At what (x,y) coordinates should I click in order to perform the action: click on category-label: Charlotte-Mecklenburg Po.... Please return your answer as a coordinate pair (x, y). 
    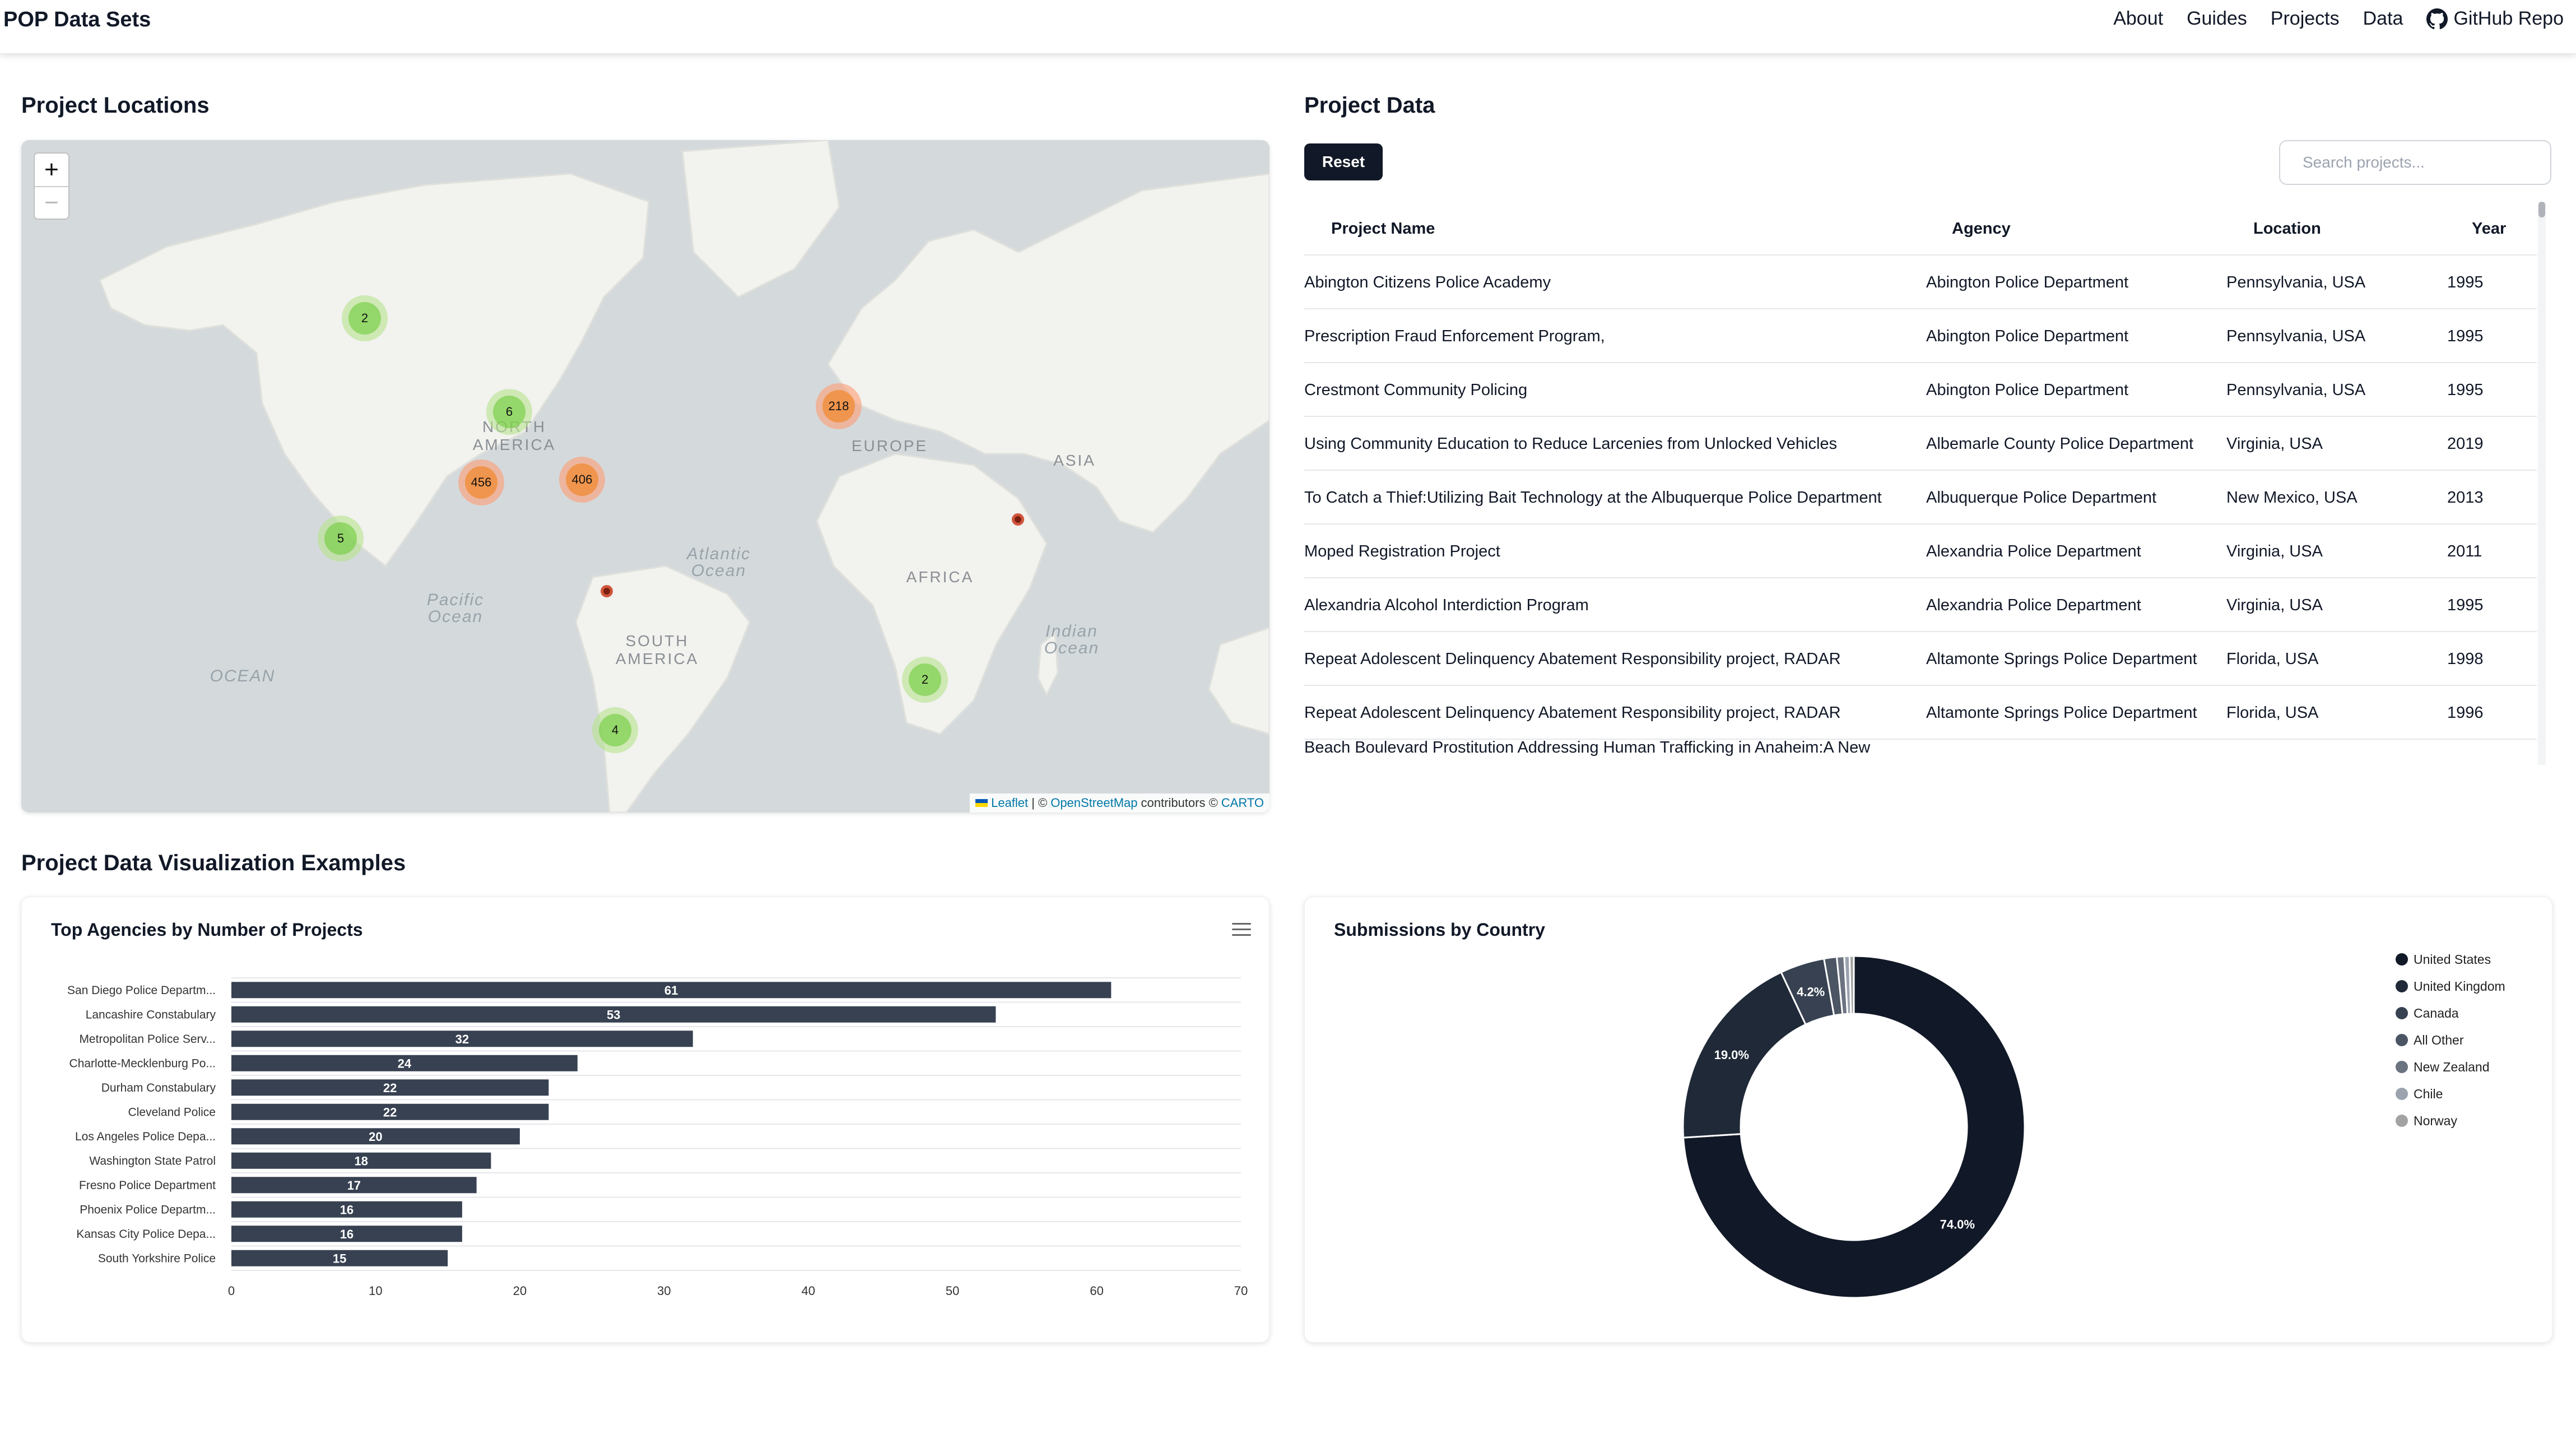
    Looking at the image, I should click on (142, 1063).